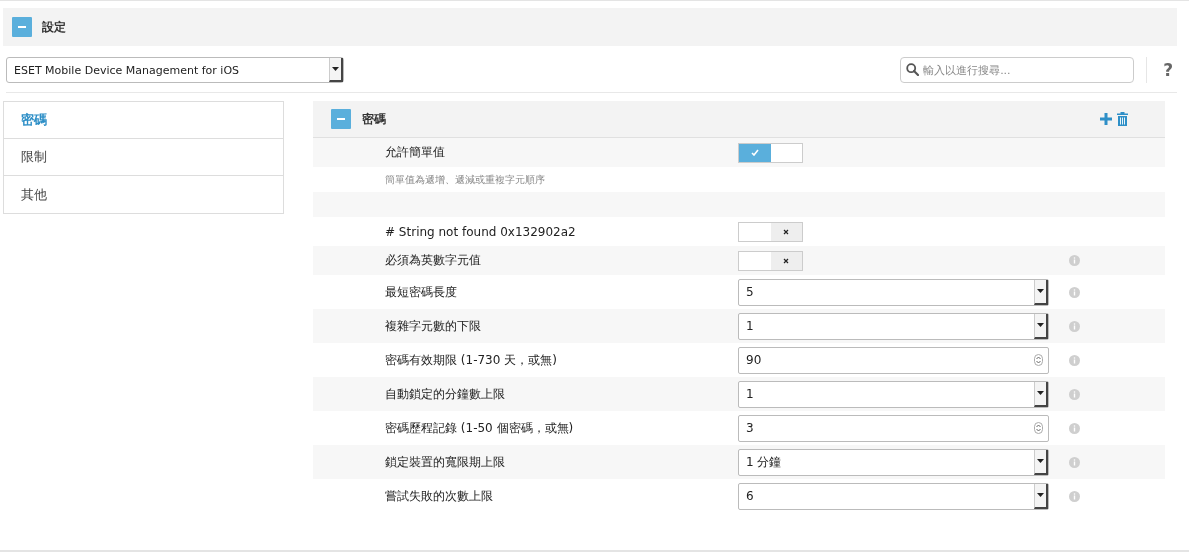 The width and height of the screenshot is (1189, 554). Describe the element at coordinates (464, 179) in the screenshot. I see `setting-description: 簡單值為遞增、遞減或重複字元順序` at that location.